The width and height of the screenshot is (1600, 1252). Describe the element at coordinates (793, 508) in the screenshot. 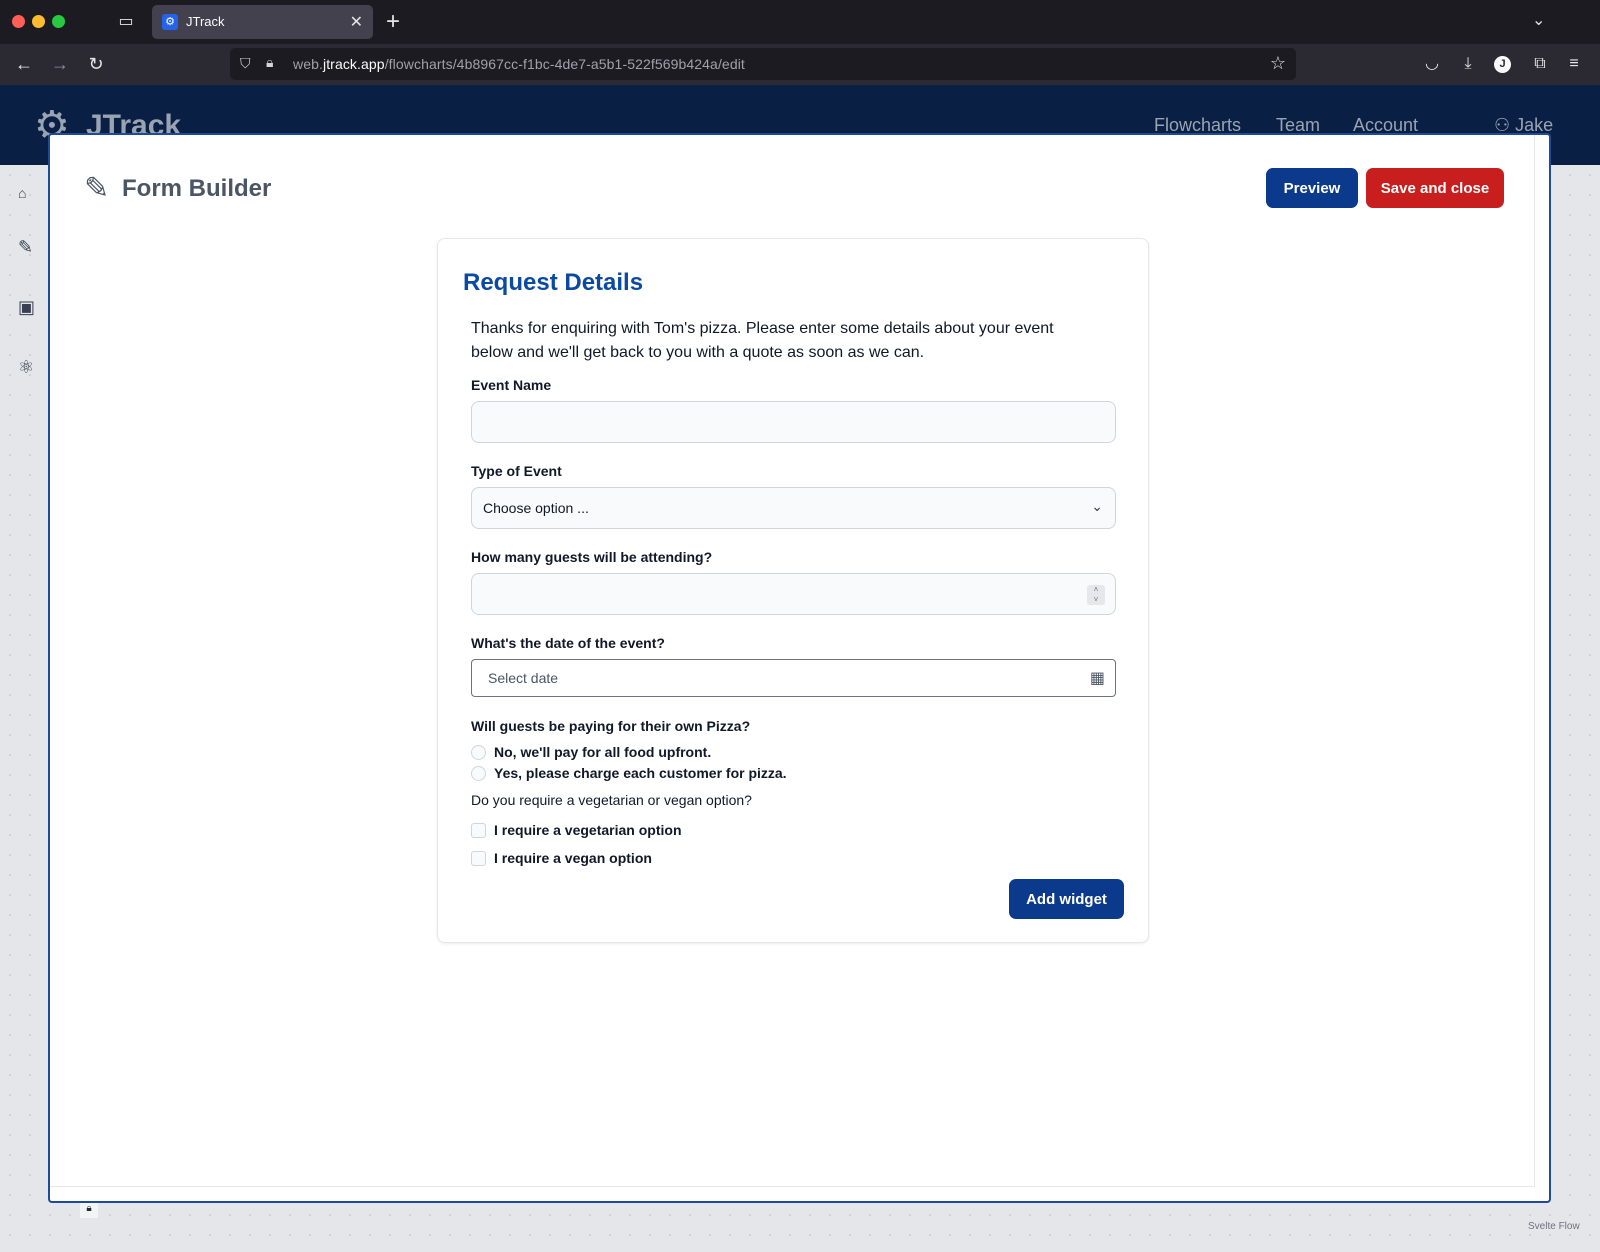

I see `event-type-select: Choose option ... ⌄` at that location.